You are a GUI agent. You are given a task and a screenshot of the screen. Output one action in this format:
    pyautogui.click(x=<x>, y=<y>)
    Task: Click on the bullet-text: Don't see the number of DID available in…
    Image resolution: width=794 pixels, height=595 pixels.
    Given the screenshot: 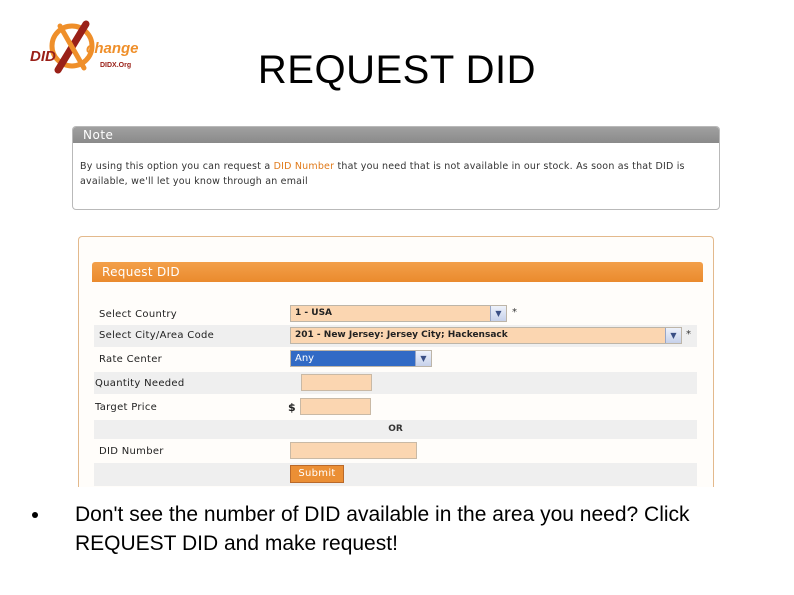 What is the action you would take?
    pyautogui.click(x=382, y=529)
    